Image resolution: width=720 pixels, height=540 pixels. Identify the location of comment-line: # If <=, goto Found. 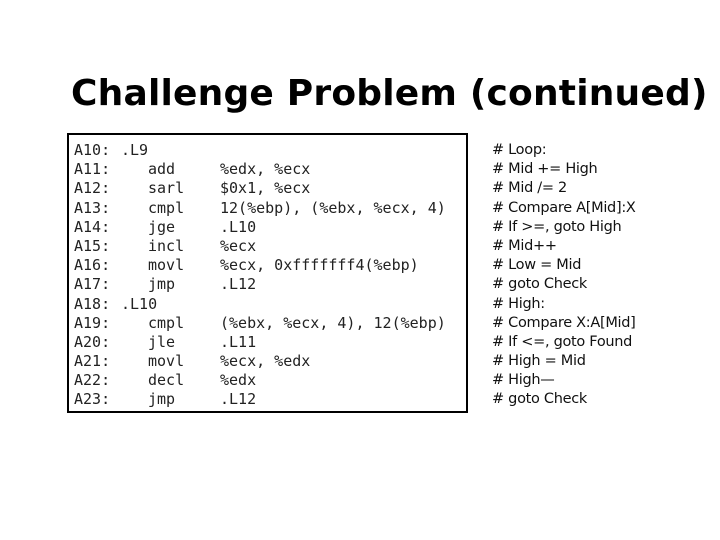
(562, 341).